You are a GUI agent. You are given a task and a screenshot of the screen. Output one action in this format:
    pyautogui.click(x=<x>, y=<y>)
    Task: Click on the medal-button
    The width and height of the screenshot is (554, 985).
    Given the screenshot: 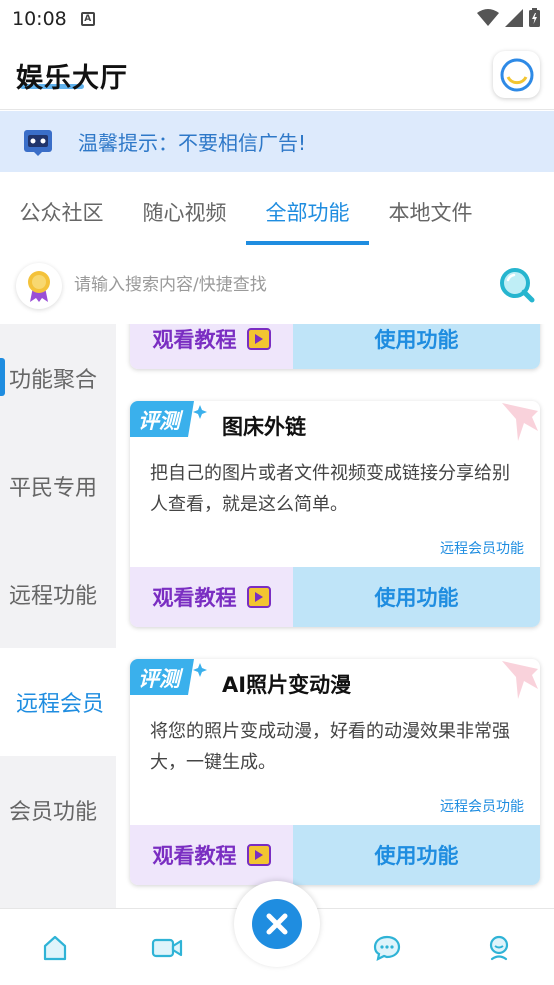 What is the action you would take?
    pyautogui.click(x=39, y=286)
    